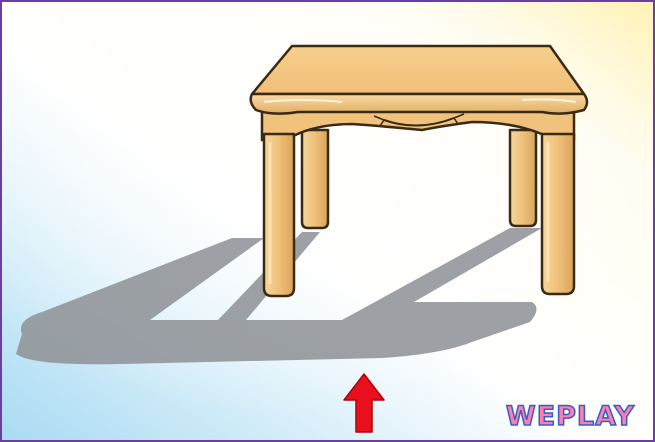 The image size is (655, 442). Describe the element at coordinates (419, 79) in the screenshot. I see `table-icon` at that location.